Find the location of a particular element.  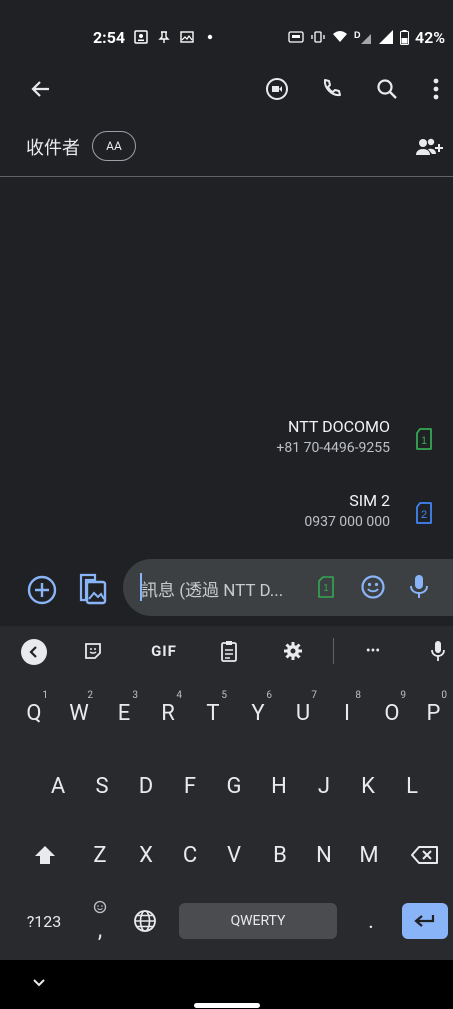

chevron-left-icon is located at coordinates (33, 652).